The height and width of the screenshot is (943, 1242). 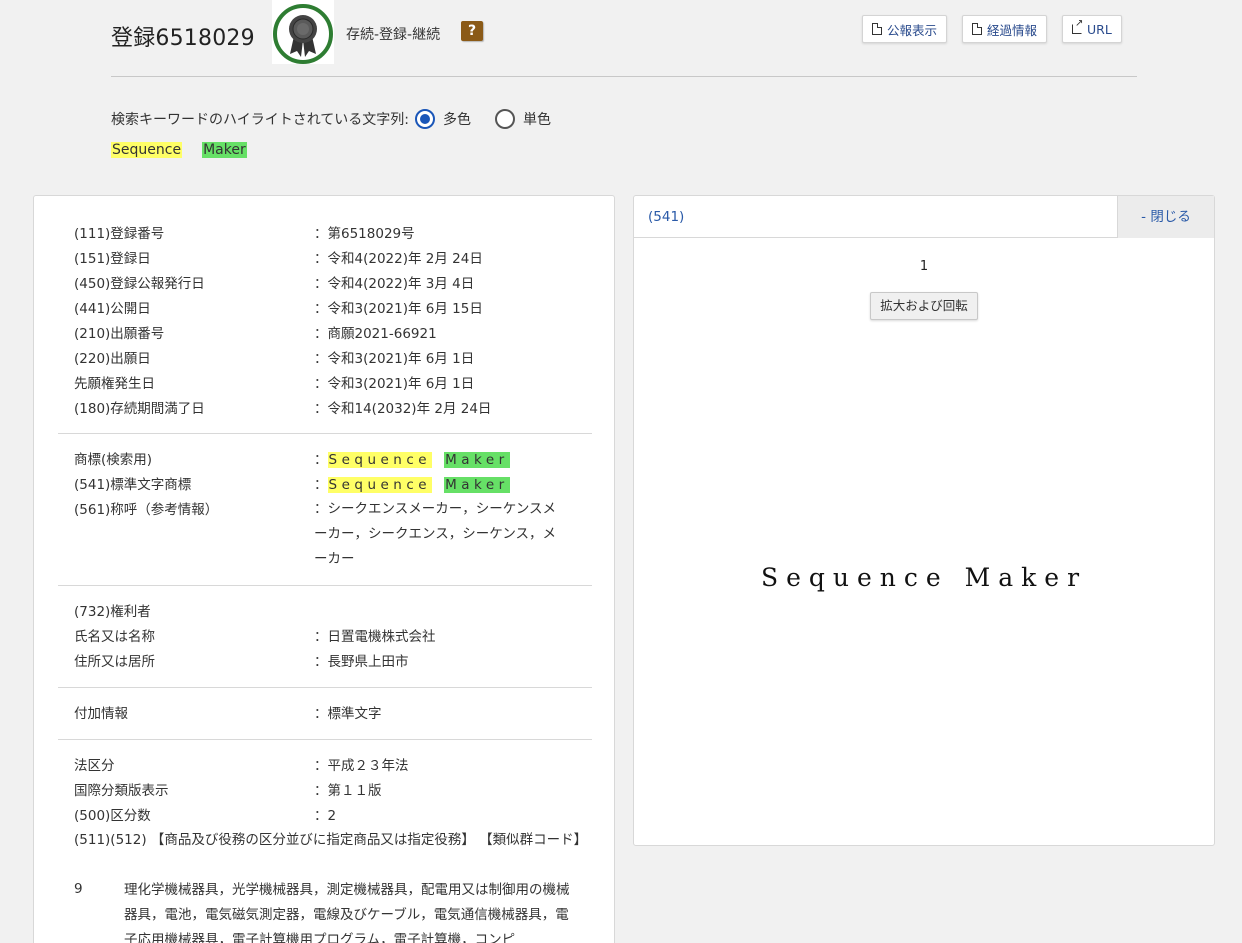 I want to click on keyword-chip: Maker, so click(x=224, y=150).